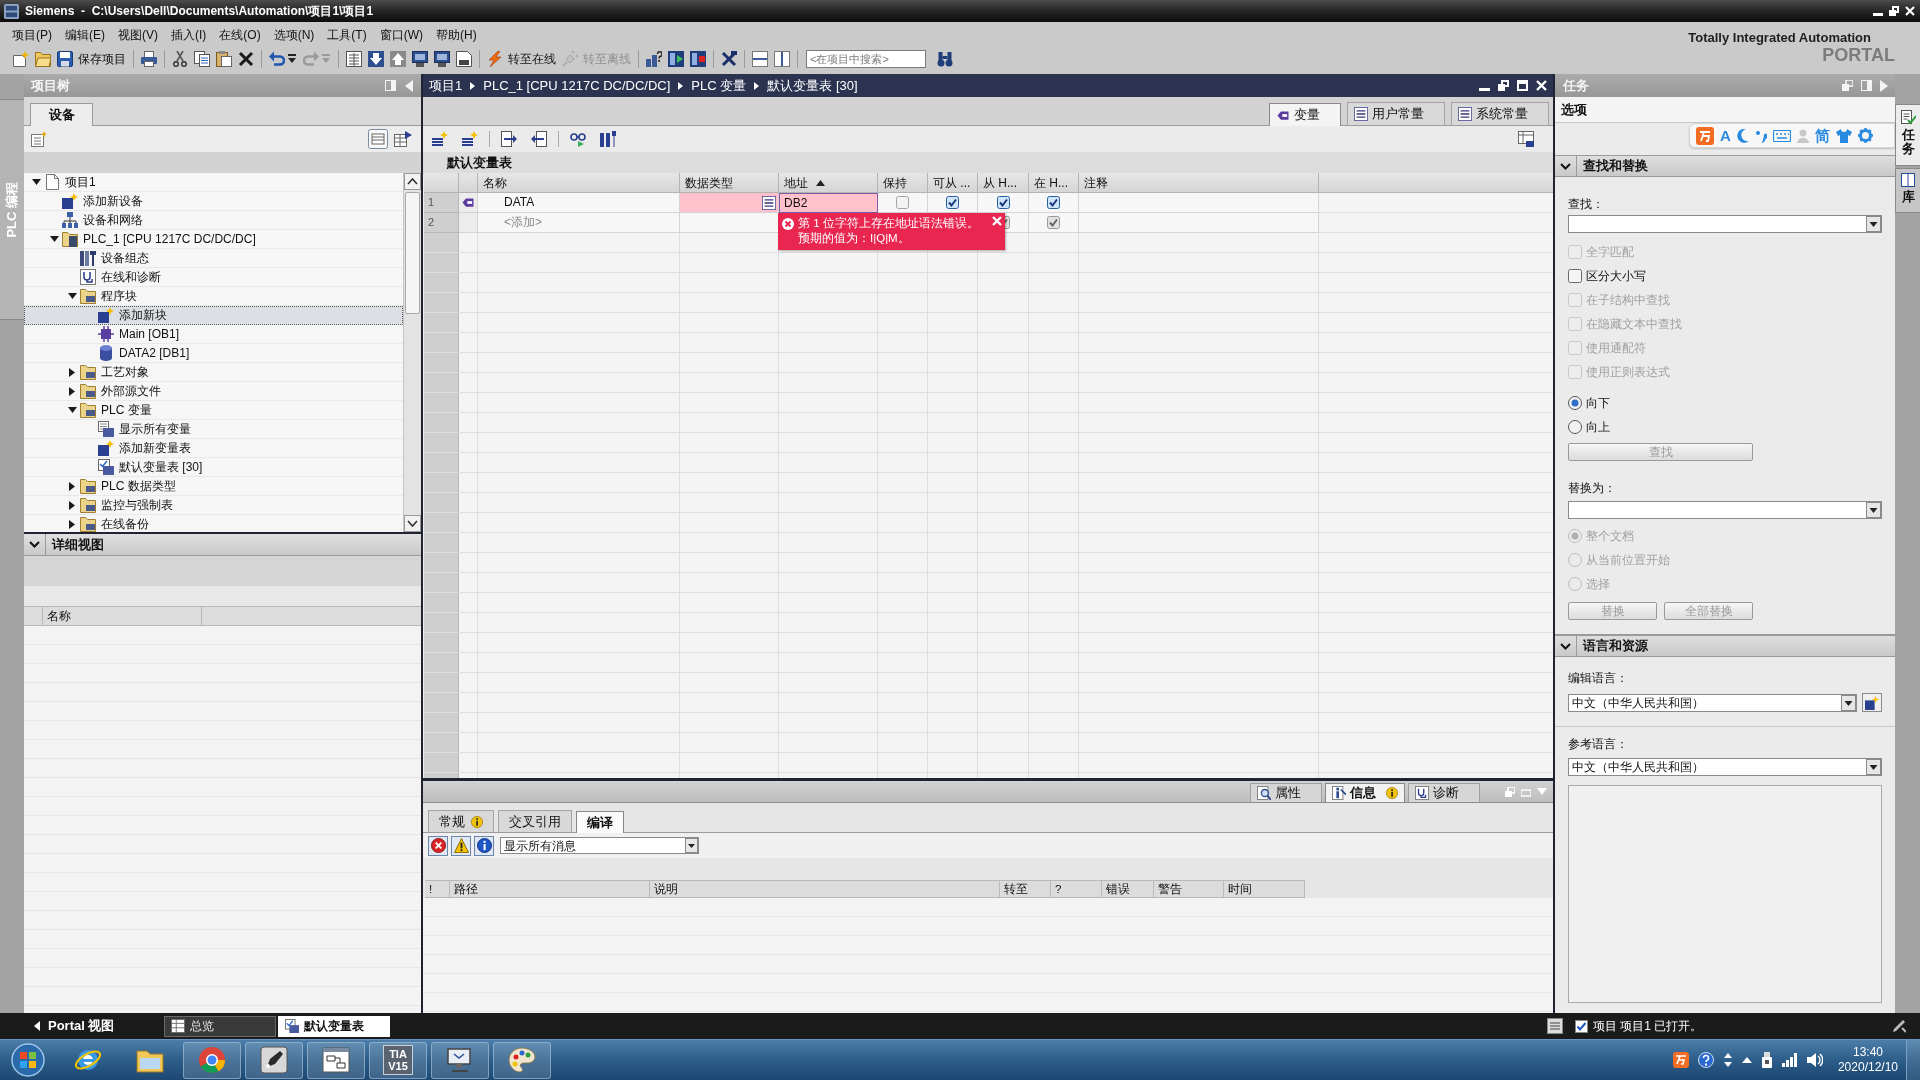 The height and width of the screenshot is (1080, 1920). I want to click on column-header: 转至, so click(1025, 889).